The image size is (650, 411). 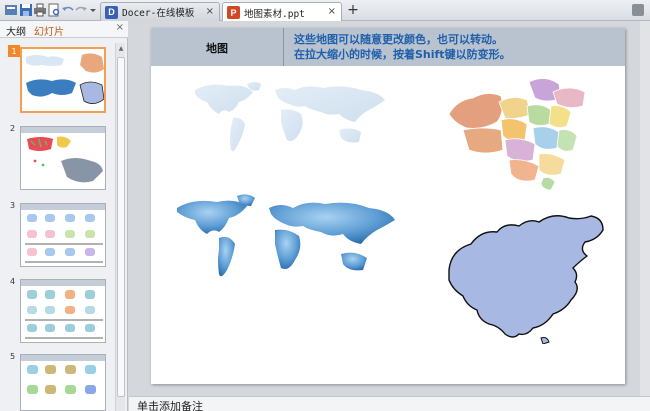 I want to click on tab-label: Docer-在线模板, so click(x=158, y=13).